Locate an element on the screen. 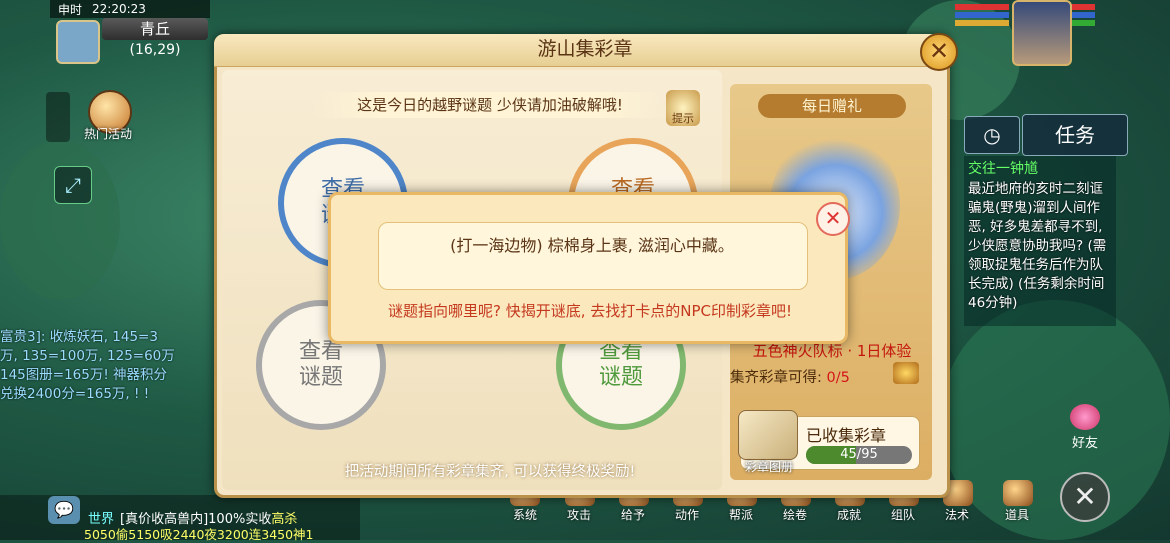 This screenshot has height=543, width=1170. hot-activity-label: 热门活动 is located at coordinates (108, 134).